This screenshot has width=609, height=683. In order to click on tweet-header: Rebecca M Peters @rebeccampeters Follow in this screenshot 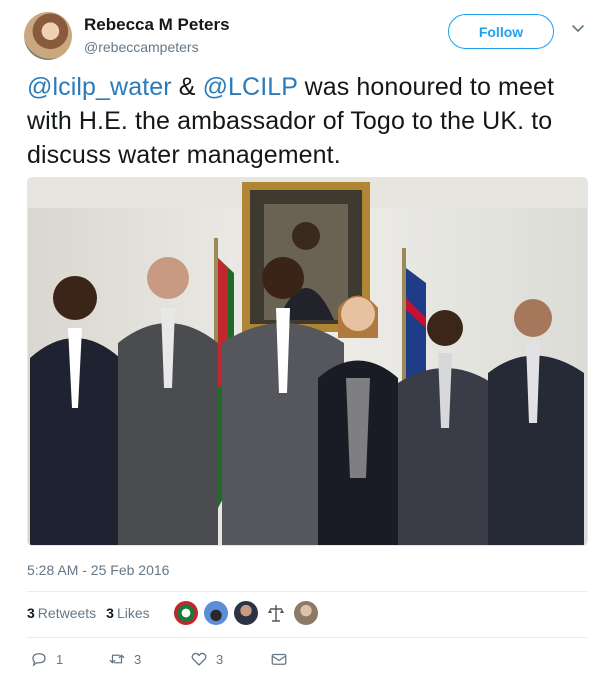, I will do `click(309, 35)`.